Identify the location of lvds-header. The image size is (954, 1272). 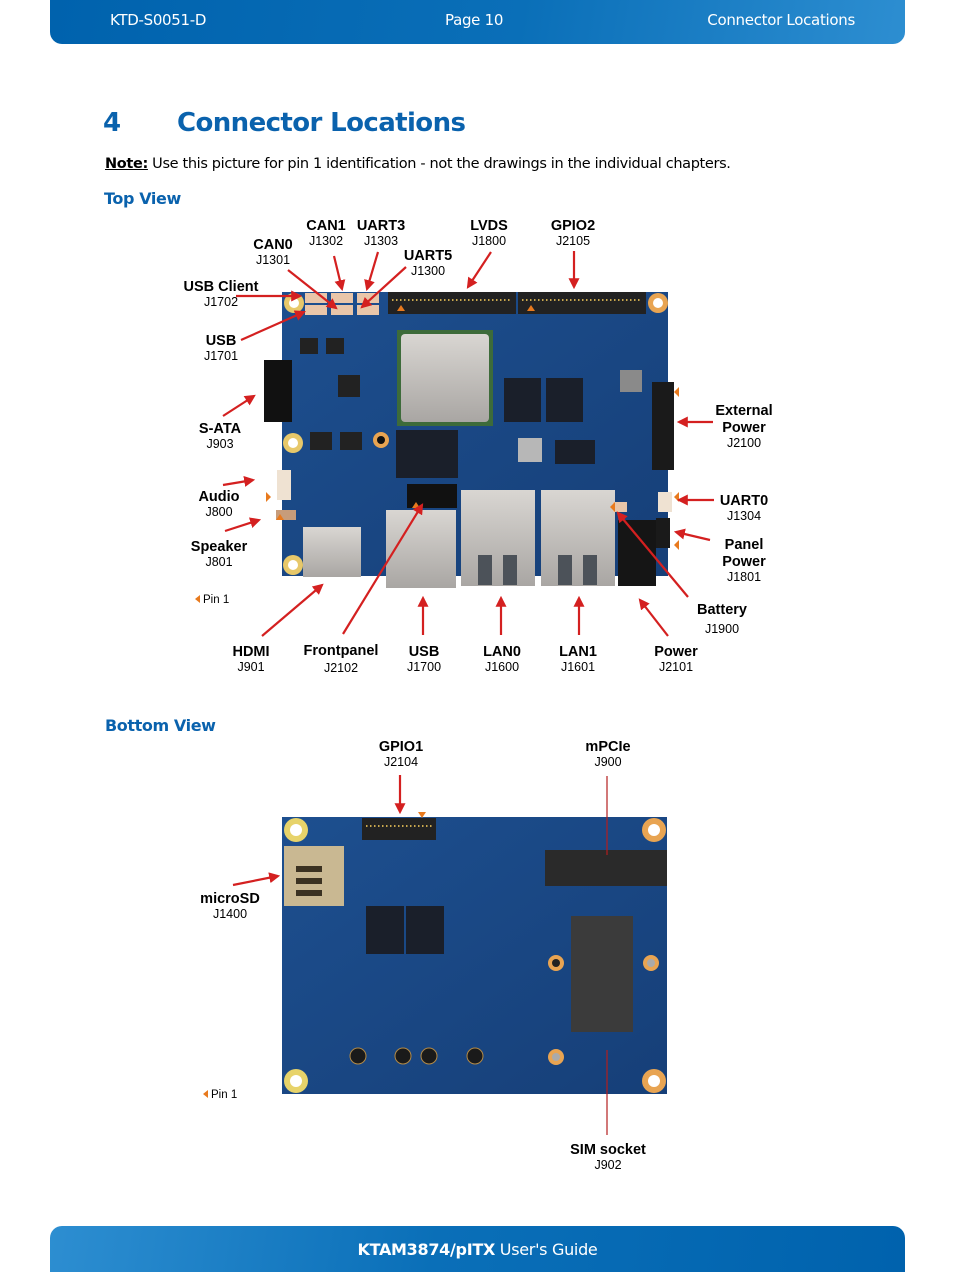
(452, 303).